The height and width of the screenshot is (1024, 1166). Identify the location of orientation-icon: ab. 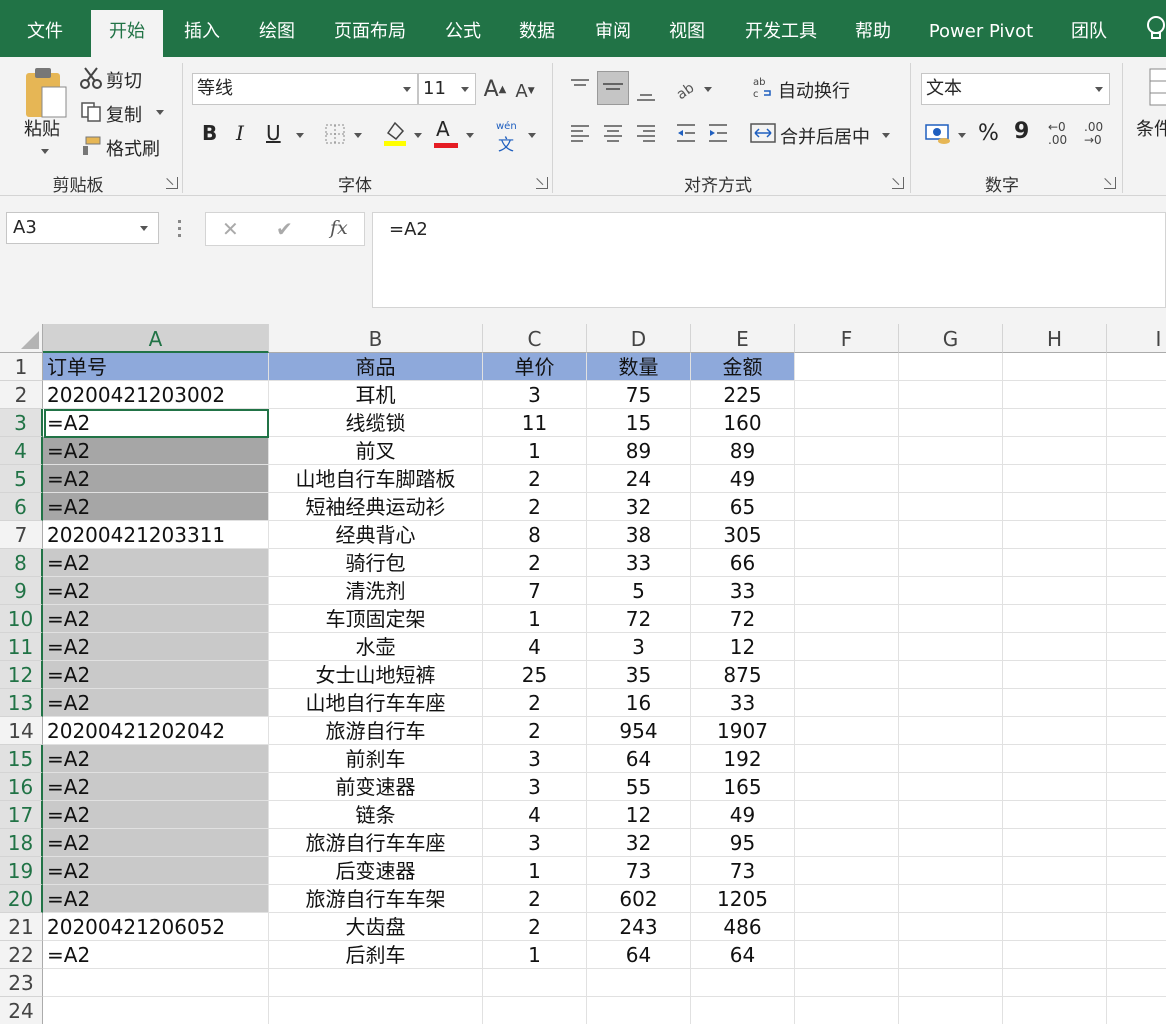
(687, 90).